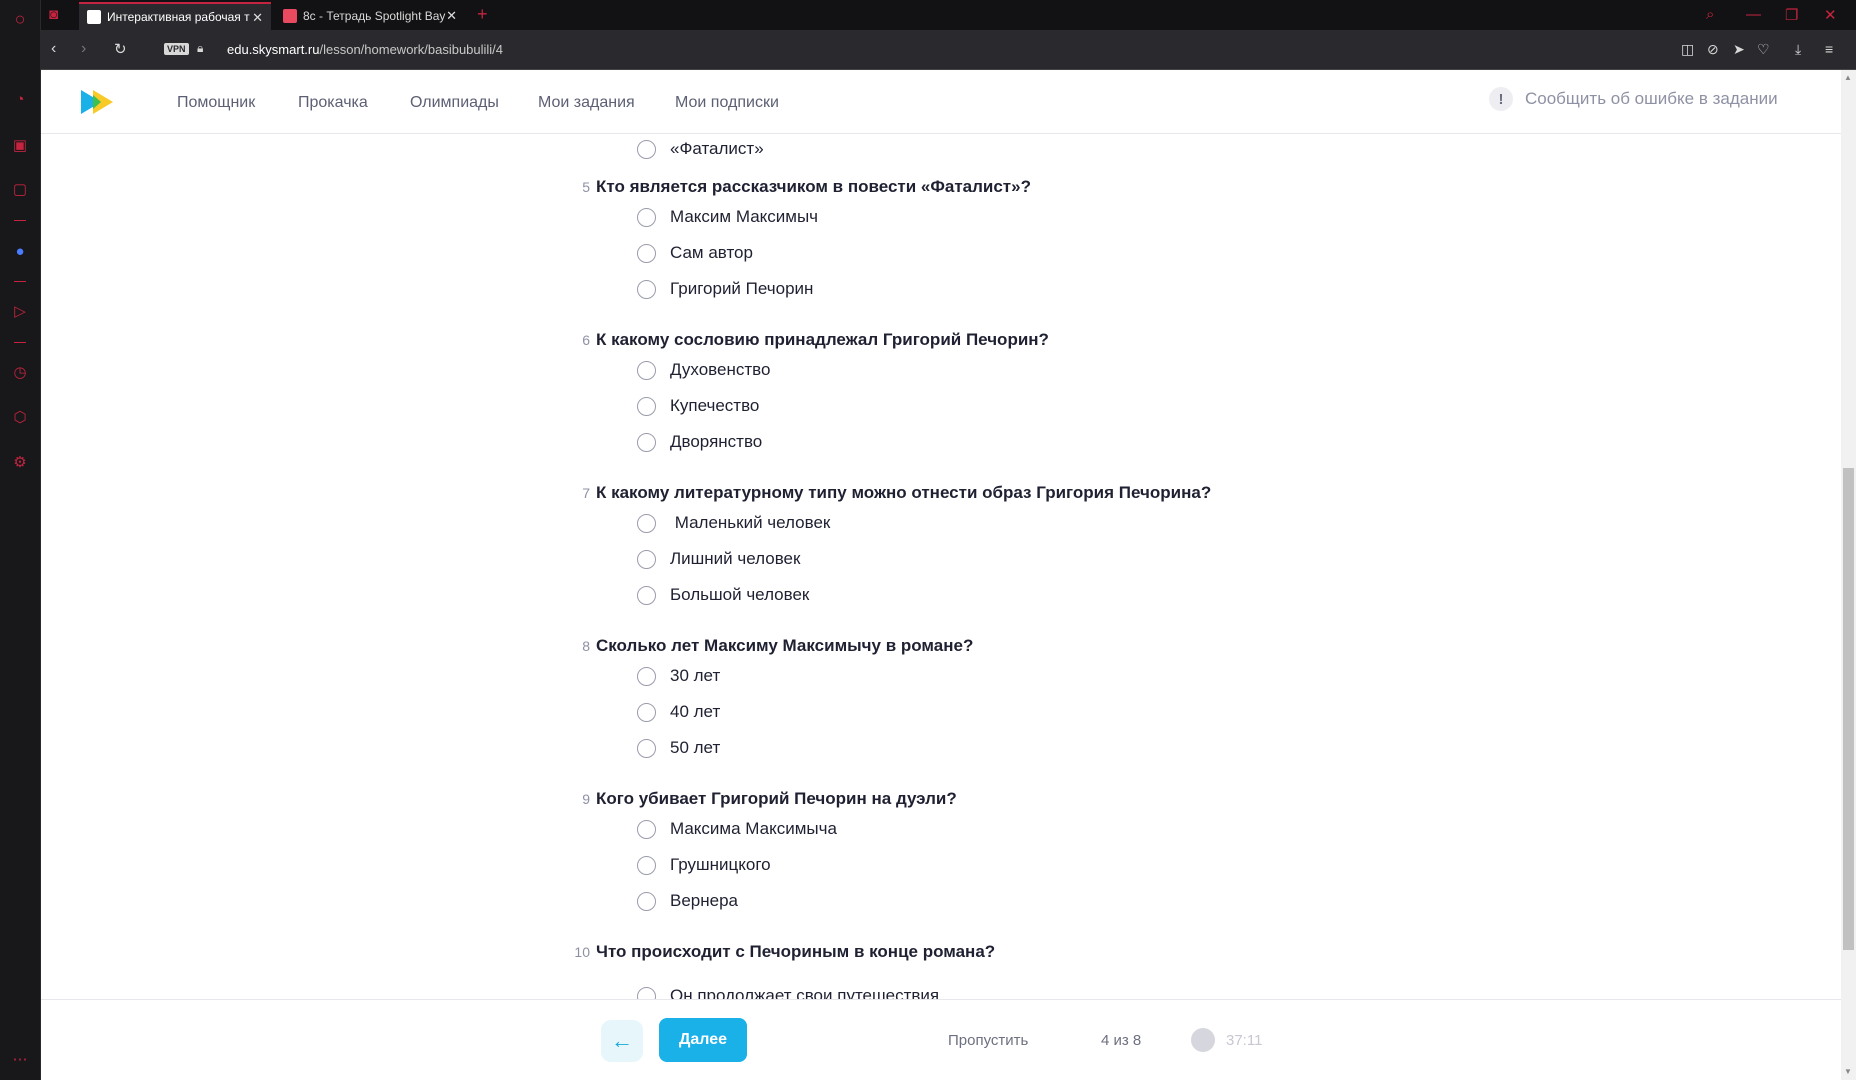 This screenshot has width=1856, height=1080. I want to click on nav-my-subscriptions: Мои подписки, so click(727, 103).